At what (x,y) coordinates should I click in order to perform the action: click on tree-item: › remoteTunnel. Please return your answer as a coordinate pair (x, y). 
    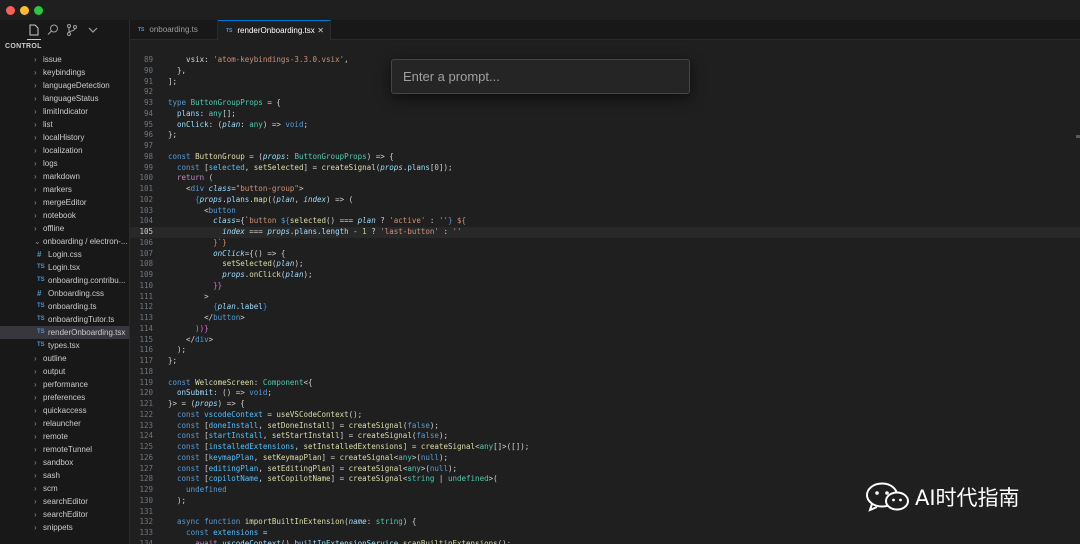
    Looking at the image, I should click on (64, 449).